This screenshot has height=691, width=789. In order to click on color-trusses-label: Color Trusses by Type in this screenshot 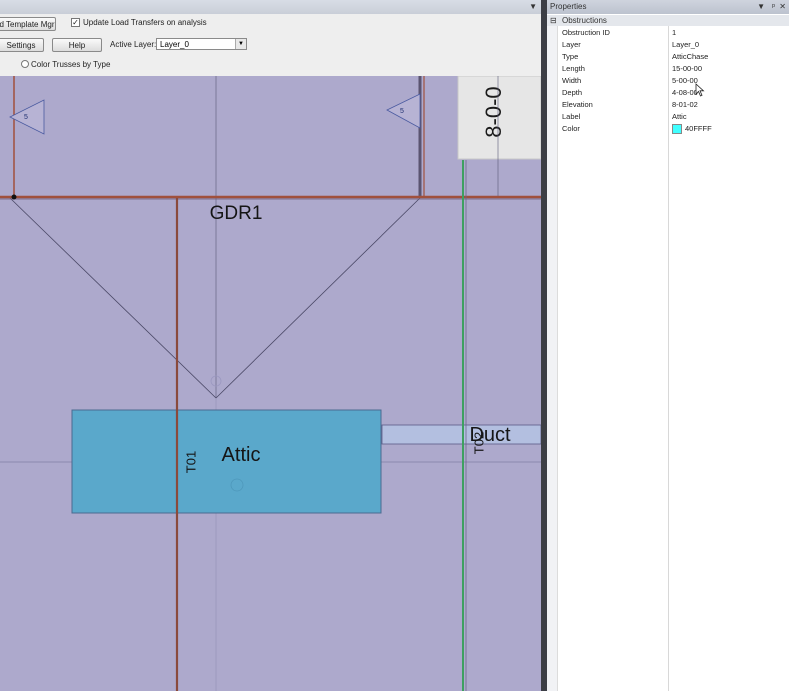, I will do `click(71, 64)`.